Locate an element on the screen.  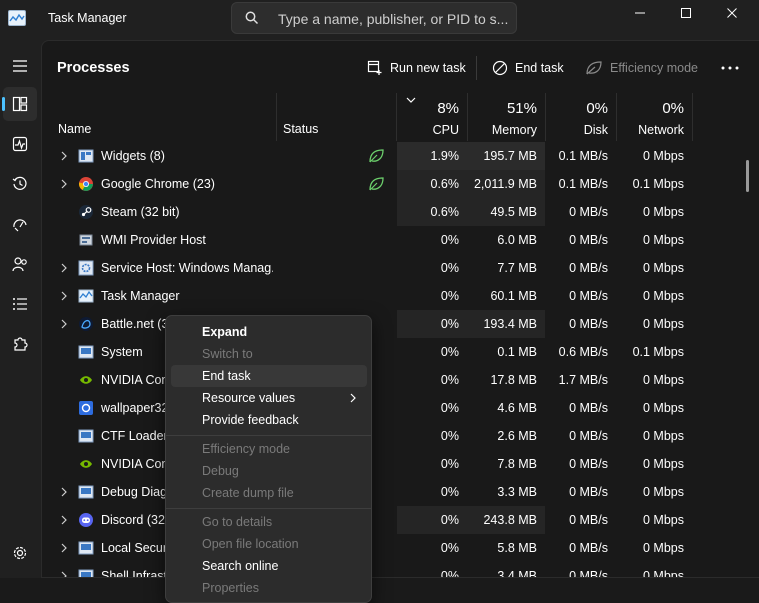
process-name: WMI Provider Host is located at coordinates (153, 240).